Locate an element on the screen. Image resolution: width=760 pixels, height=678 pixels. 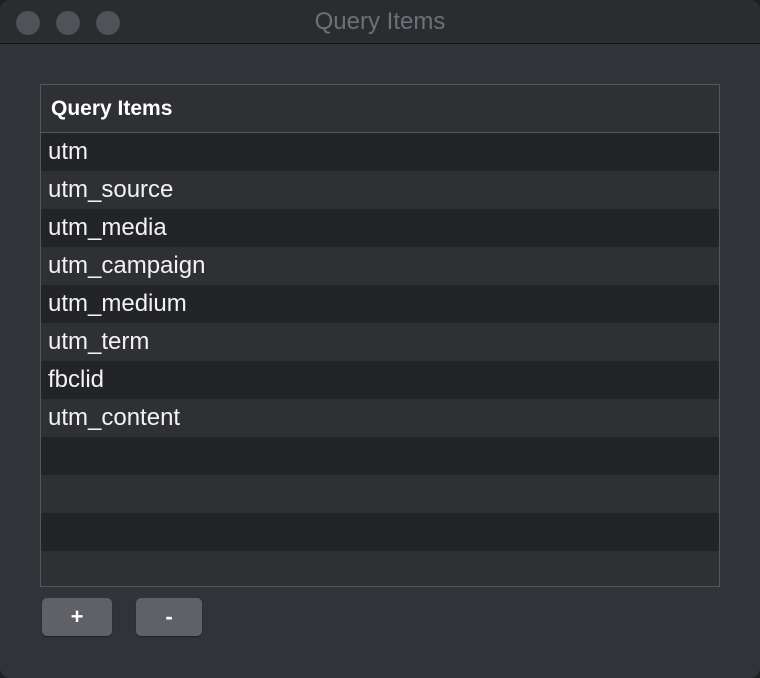
window-title: Query Items is located at coordinates (380, 21).